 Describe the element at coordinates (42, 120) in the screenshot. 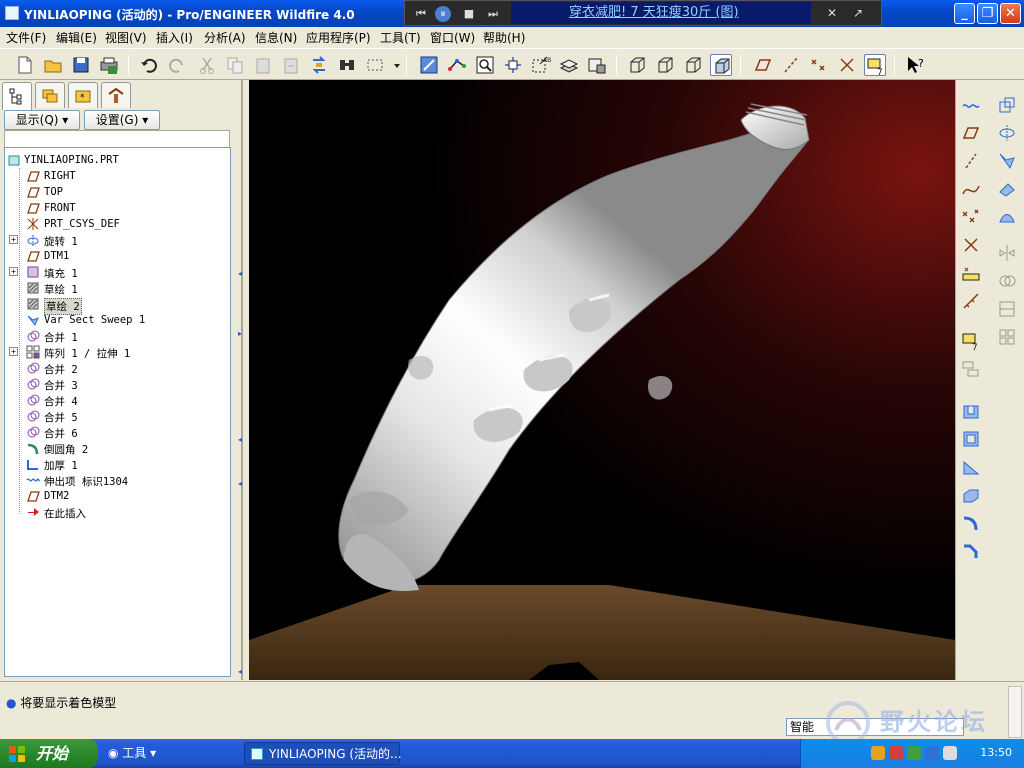

I see `show-dropdown-button: 显示(Q) ▾` at that location.